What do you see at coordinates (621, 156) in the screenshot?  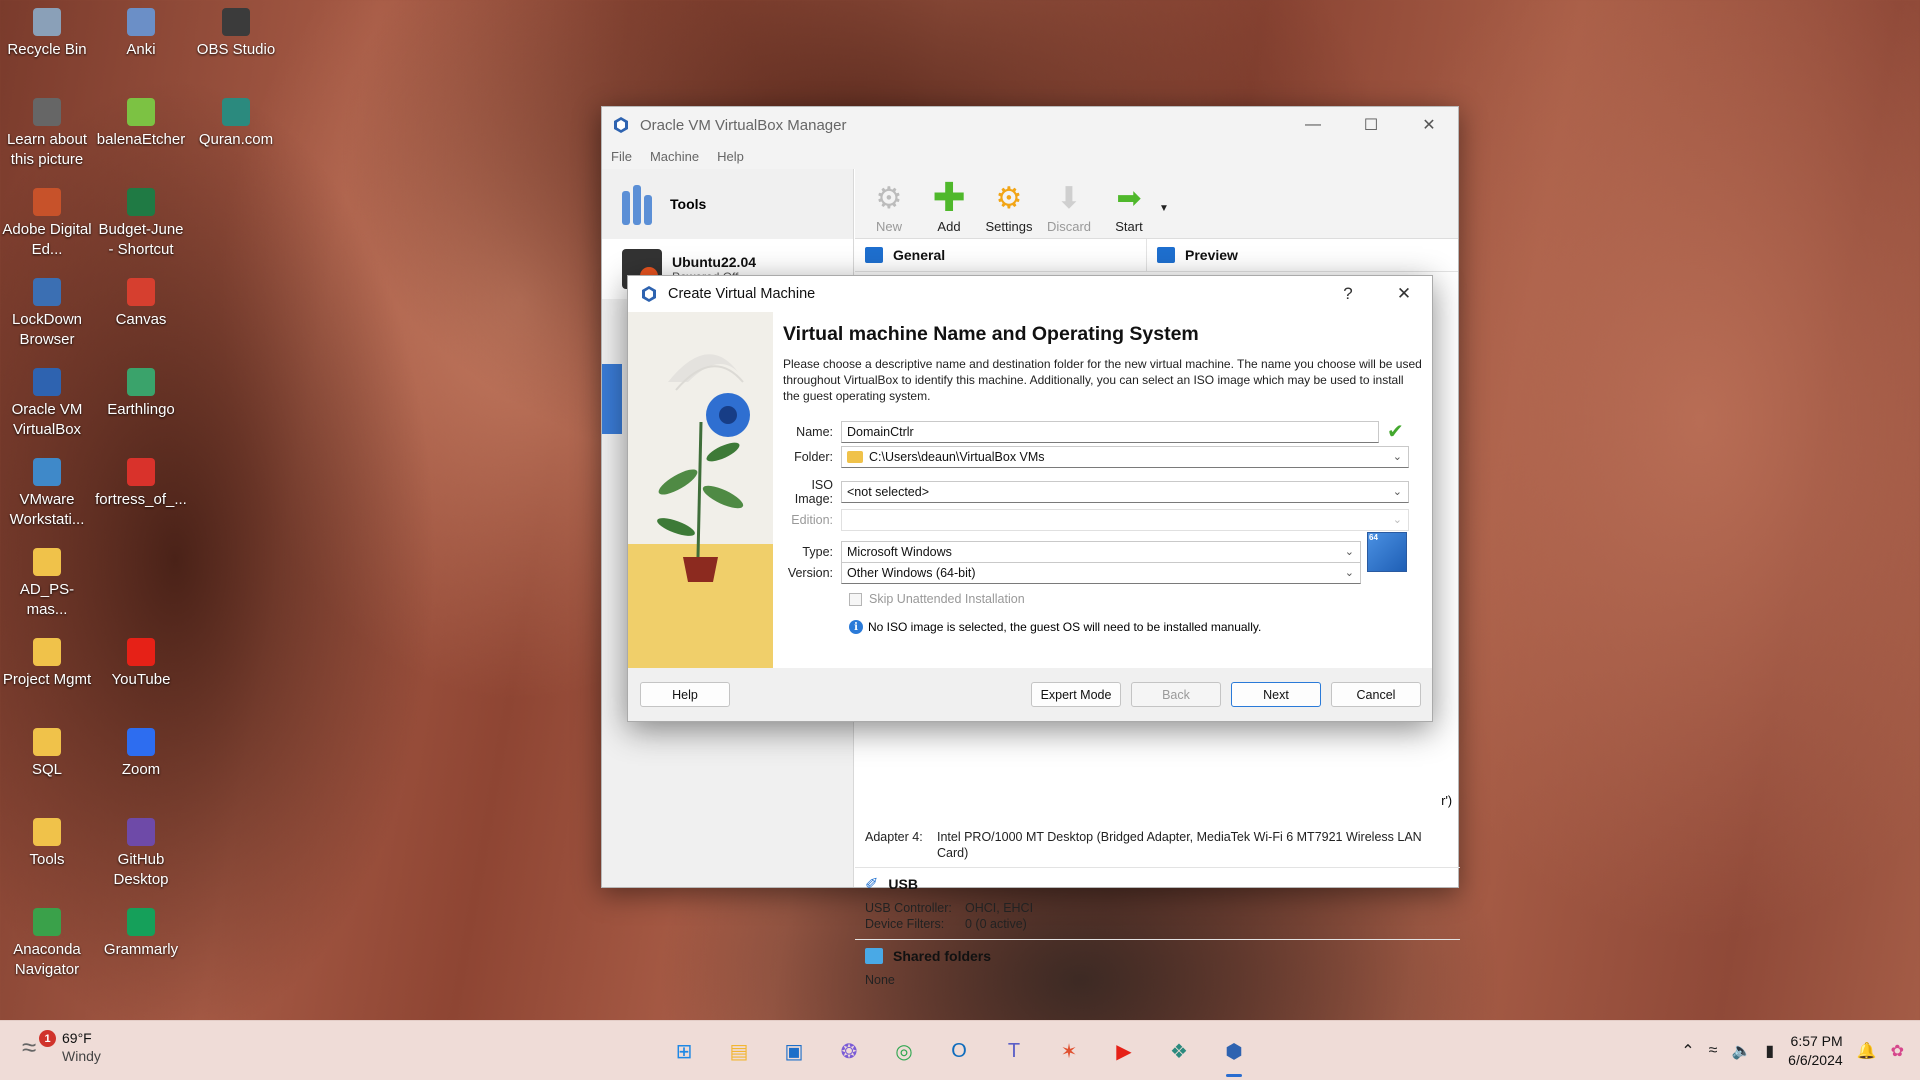 I see `menu-file: File` at bounding box center [621, 156].